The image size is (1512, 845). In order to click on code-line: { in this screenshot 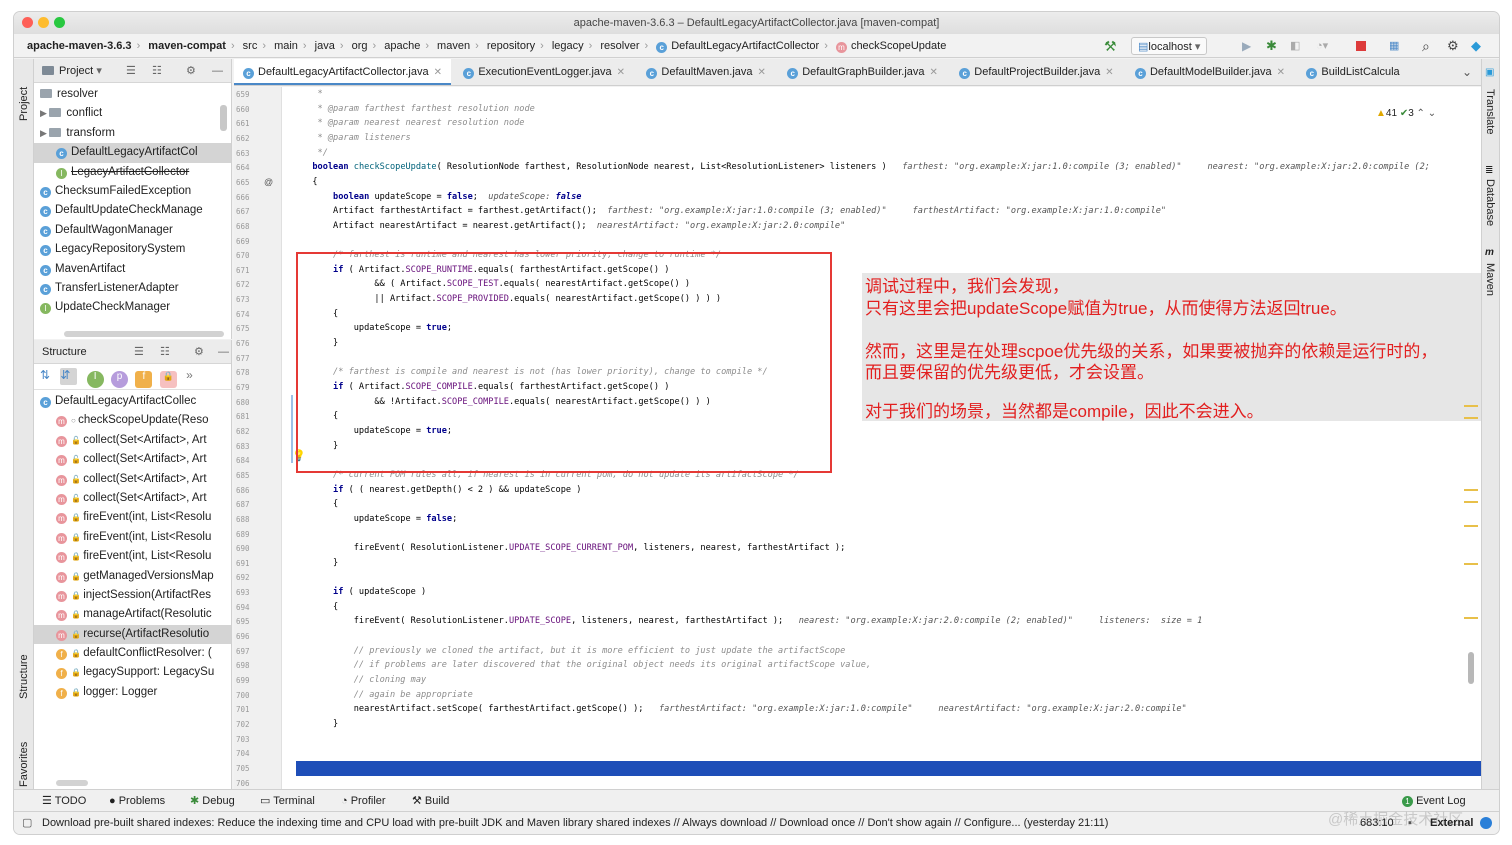, I will do `click(309, 182)`.